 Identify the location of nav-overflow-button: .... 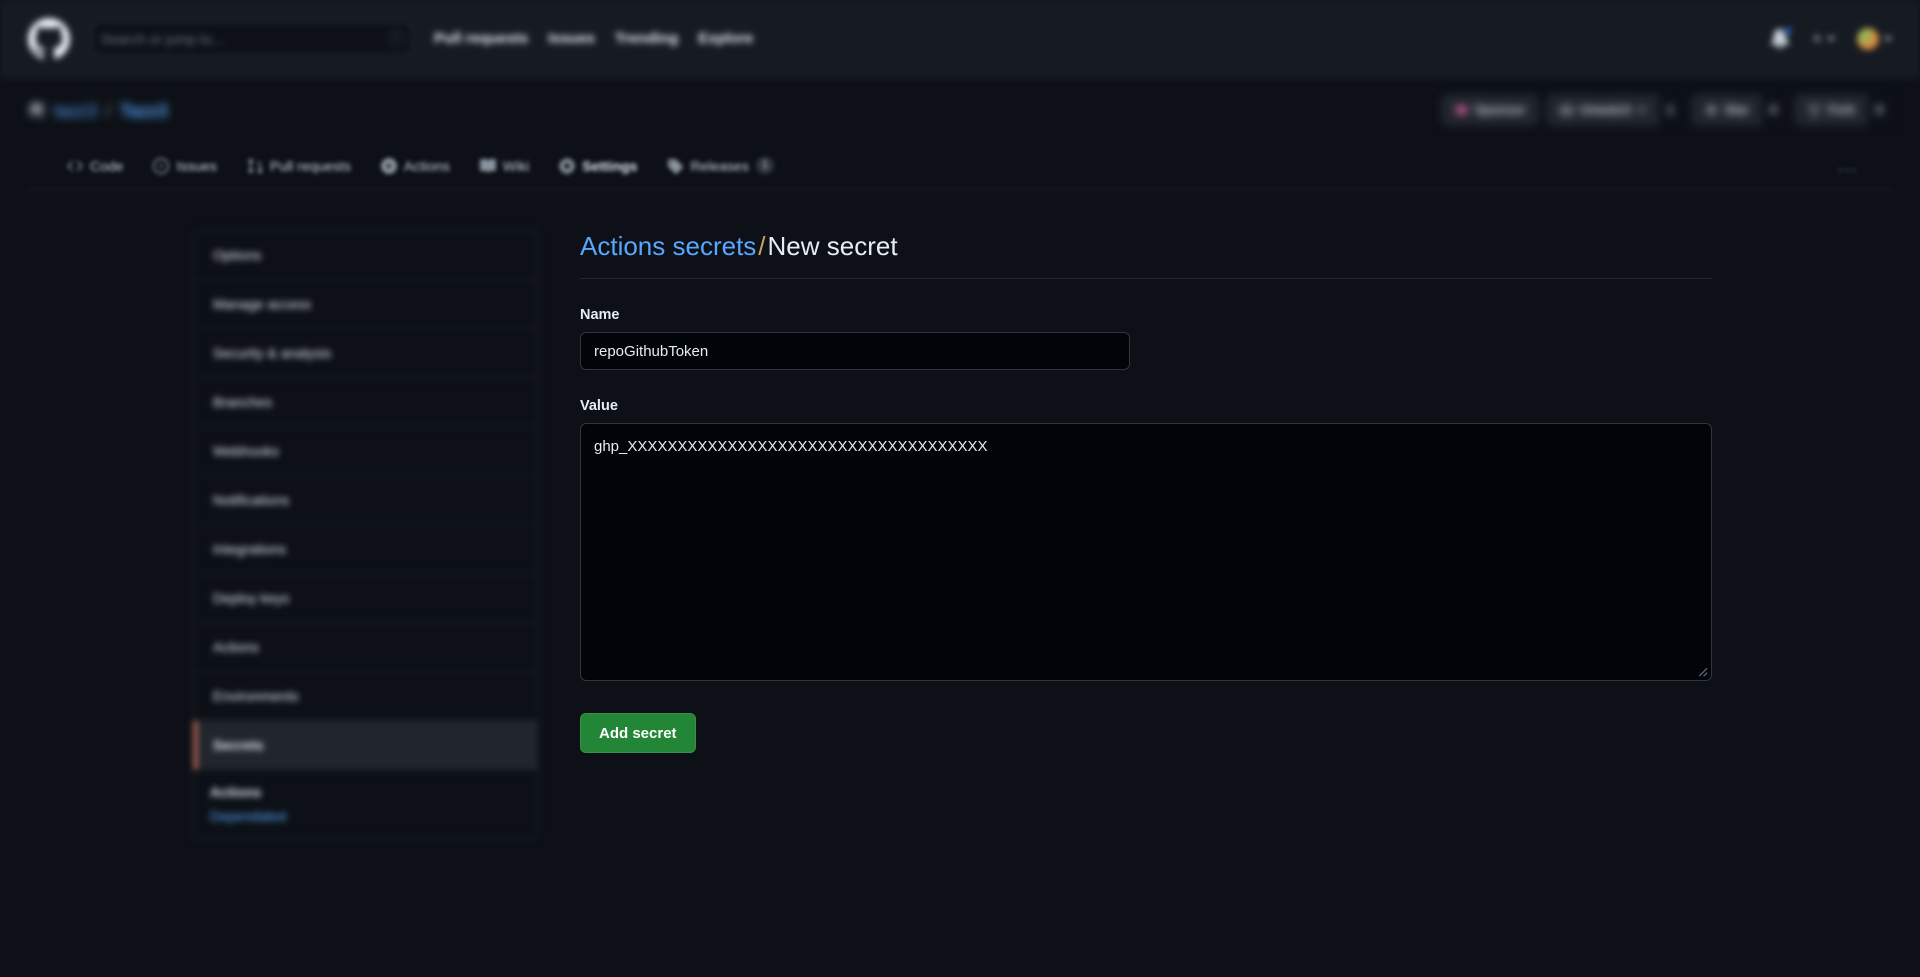
(1851, 166).